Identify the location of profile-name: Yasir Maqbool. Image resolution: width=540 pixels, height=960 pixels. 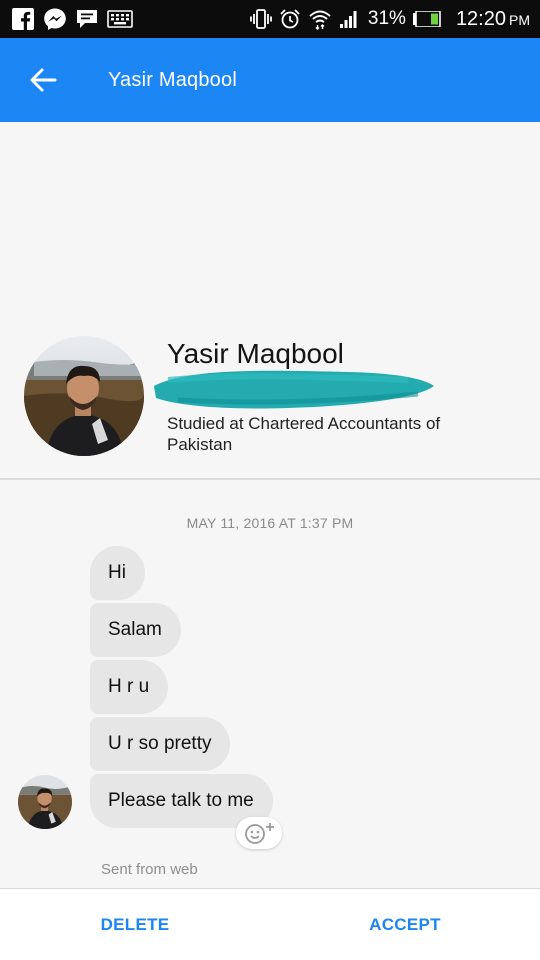
(255, 353).